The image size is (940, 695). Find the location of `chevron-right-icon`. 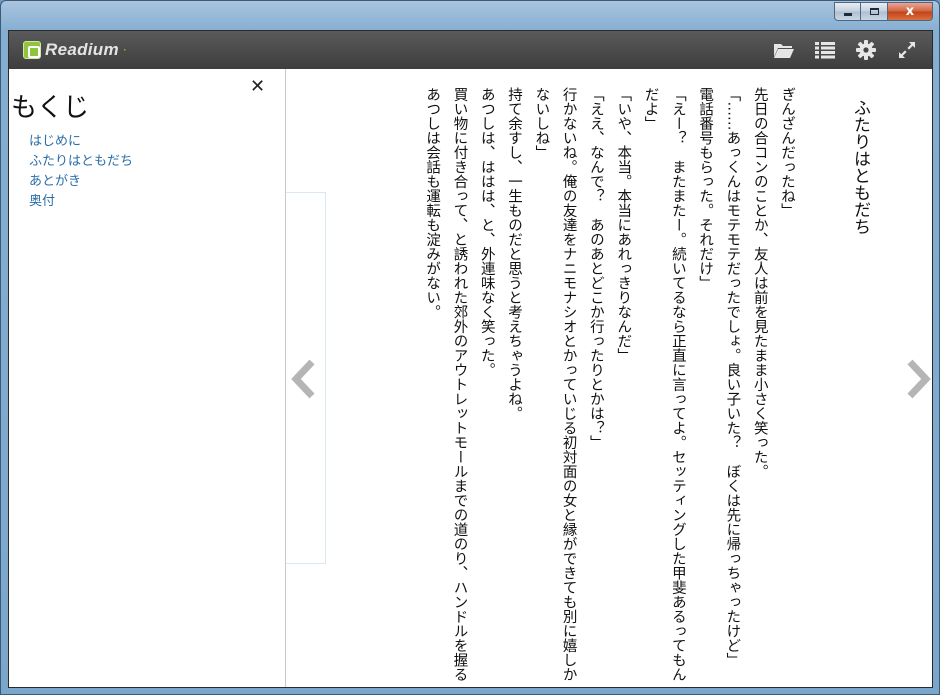

chevron-right-icon is located at coordinates (919, 379).